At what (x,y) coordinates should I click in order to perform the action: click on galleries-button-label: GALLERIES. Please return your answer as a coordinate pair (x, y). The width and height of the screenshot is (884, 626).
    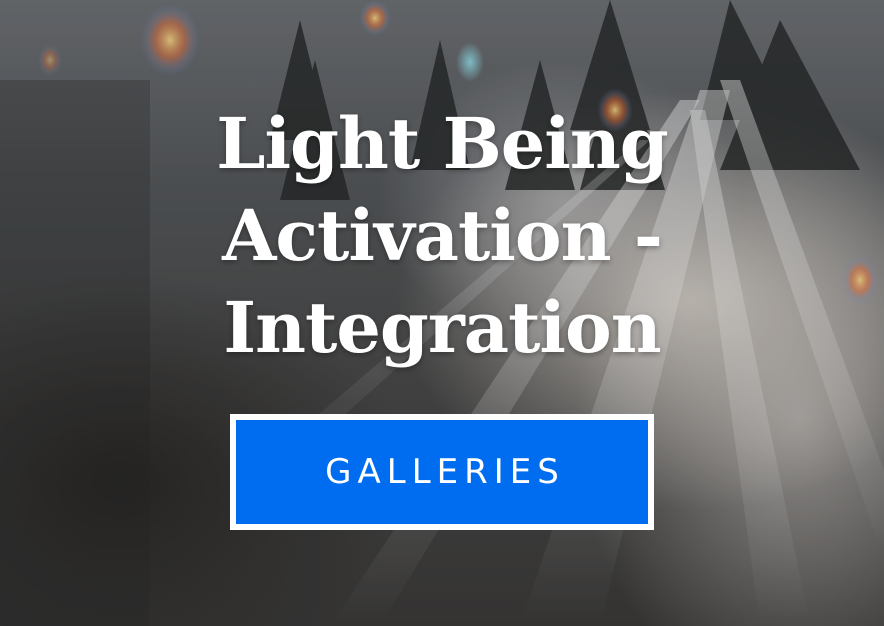
    Looking at the image, I should click on (445, 472).